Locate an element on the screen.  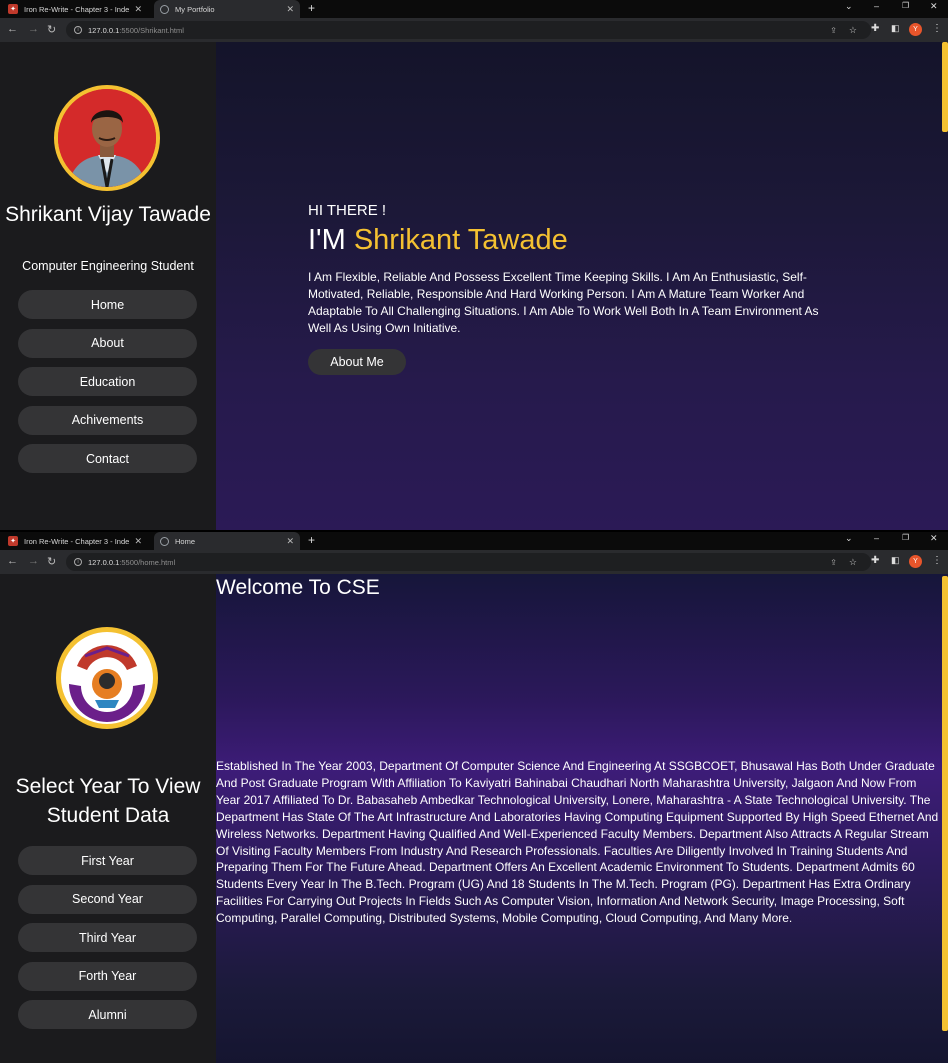
address-bar: i 127.0.0.1:5500/Shrikant.html ⇪ ☆ is located at coordinates (468, 30).